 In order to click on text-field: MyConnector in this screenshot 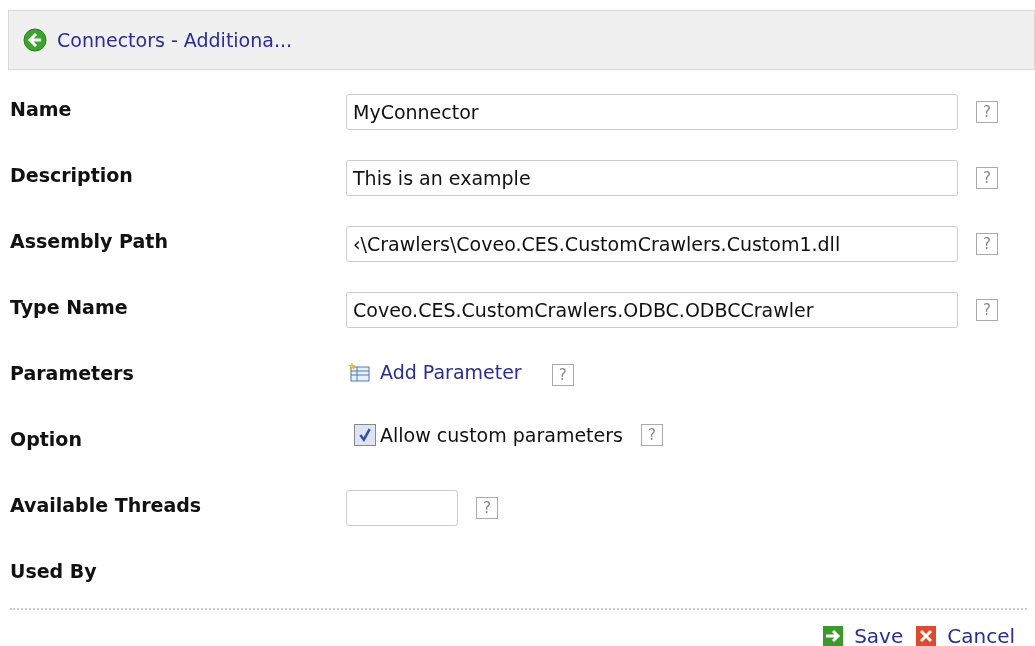, I will do `click(652, 112)`.